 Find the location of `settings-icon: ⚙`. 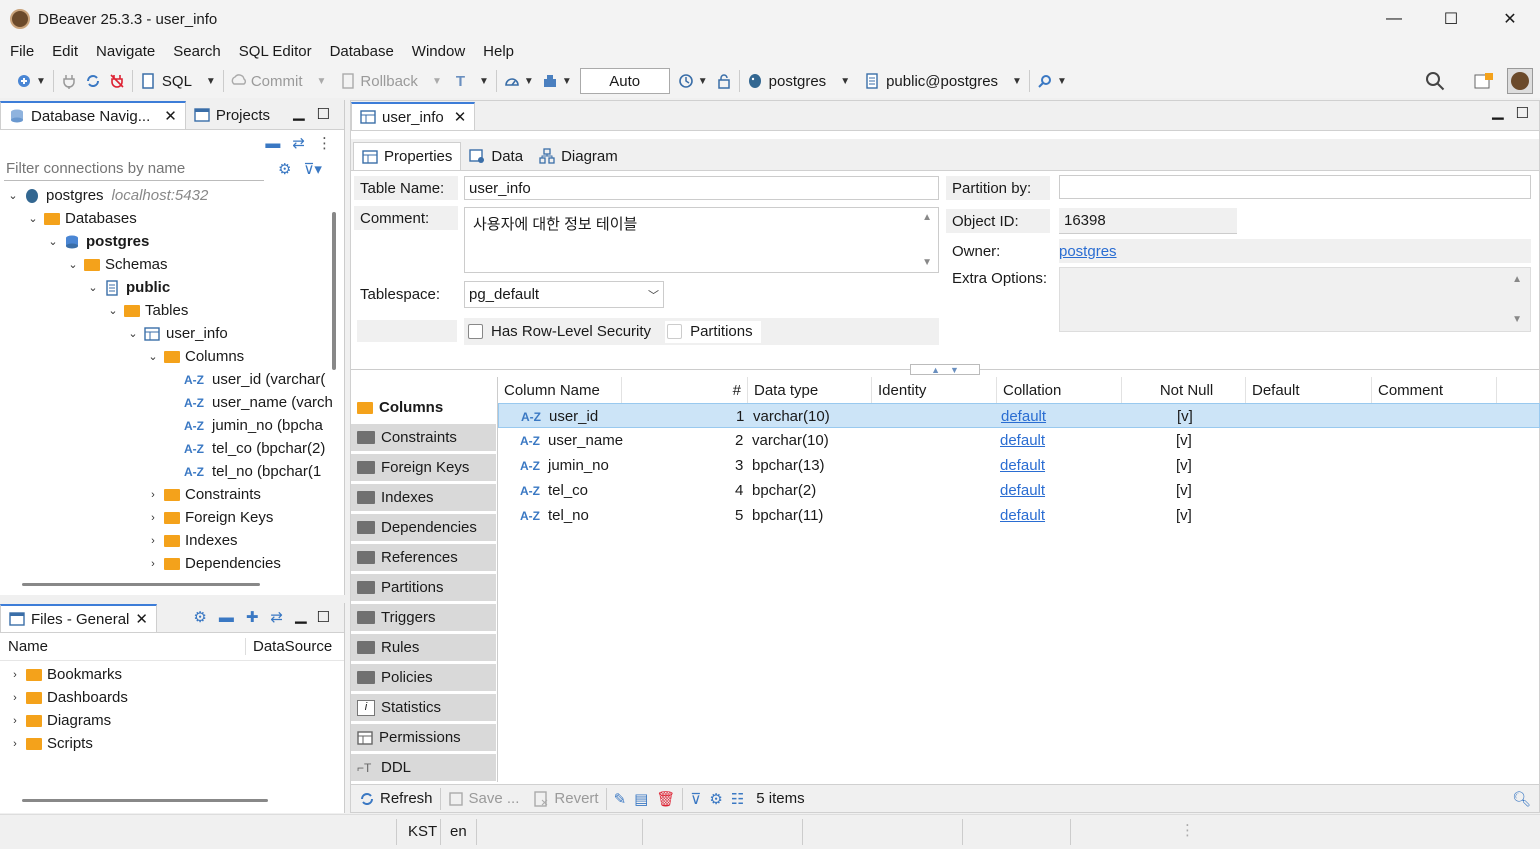

settings-icon: ⚙ is located at coordinates (199, 620).